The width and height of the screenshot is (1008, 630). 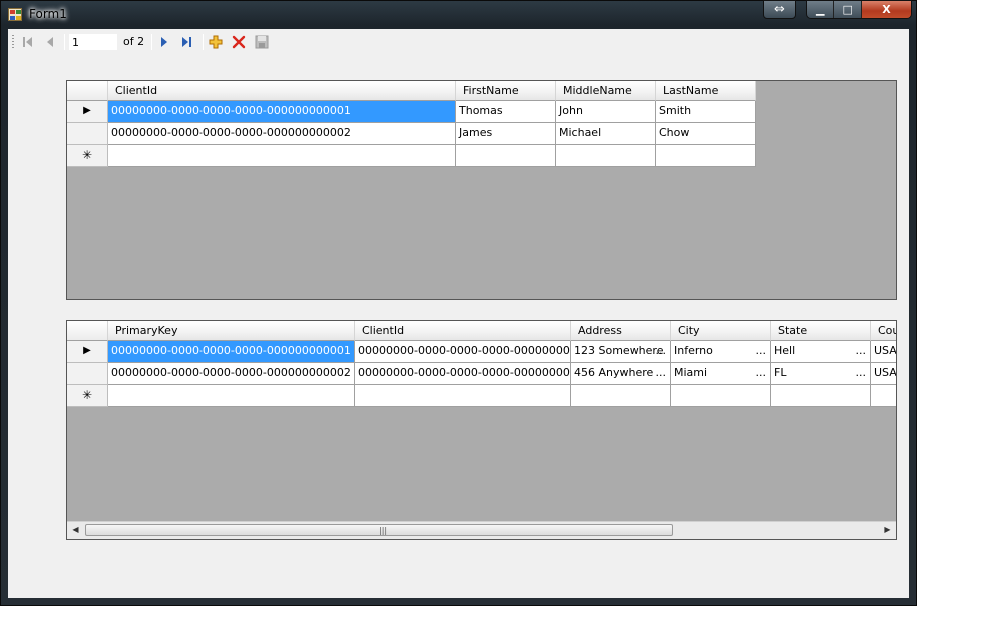 I want to click on cell-text: Smith, so click(x=675, y=110).